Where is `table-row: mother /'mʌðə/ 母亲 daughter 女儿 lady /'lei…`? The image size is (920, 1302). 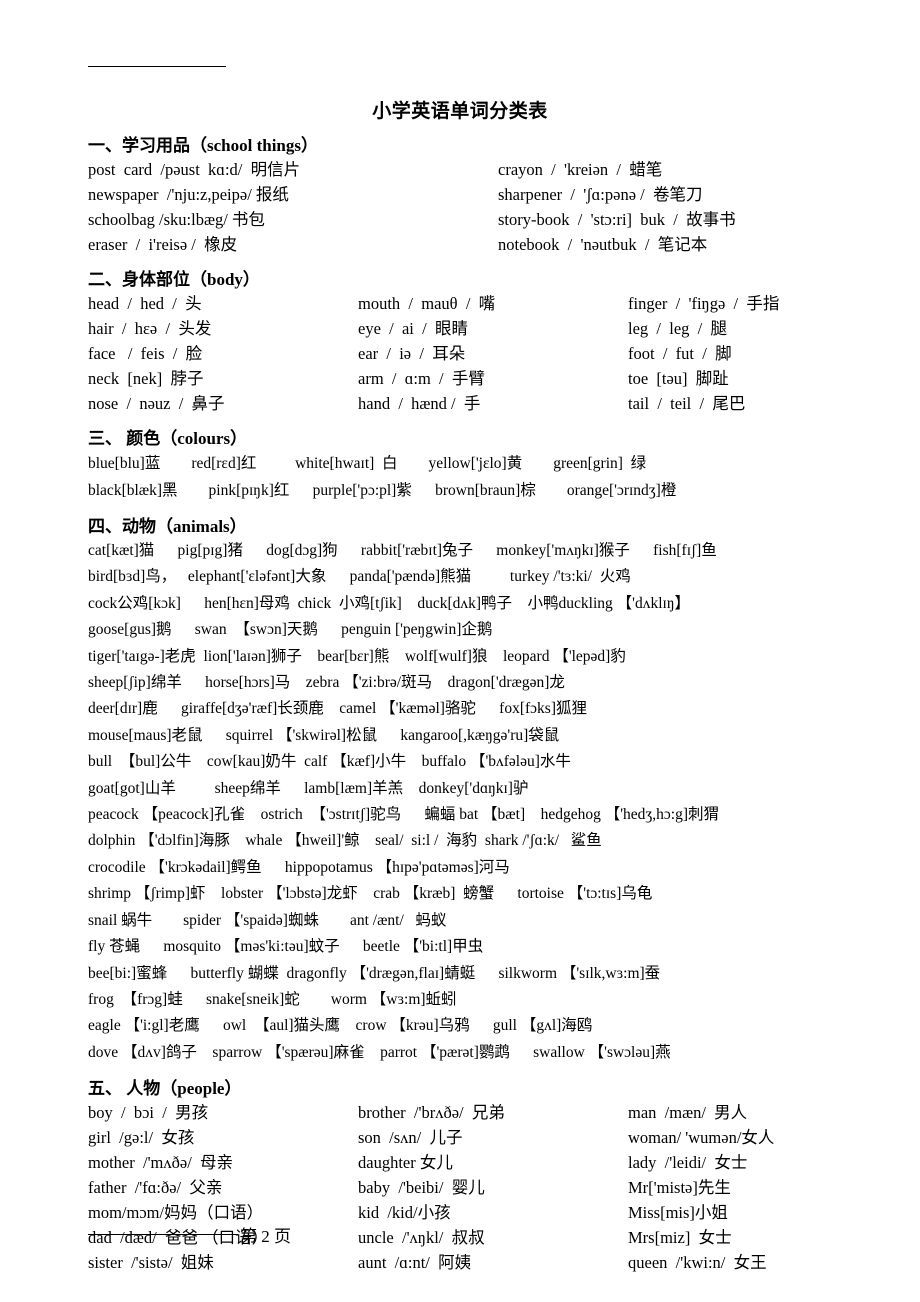
table-row: mother /'mʌðə/ 母亲 daughter 女儿 lady /'lei… is located at coordinates (460, 1162).